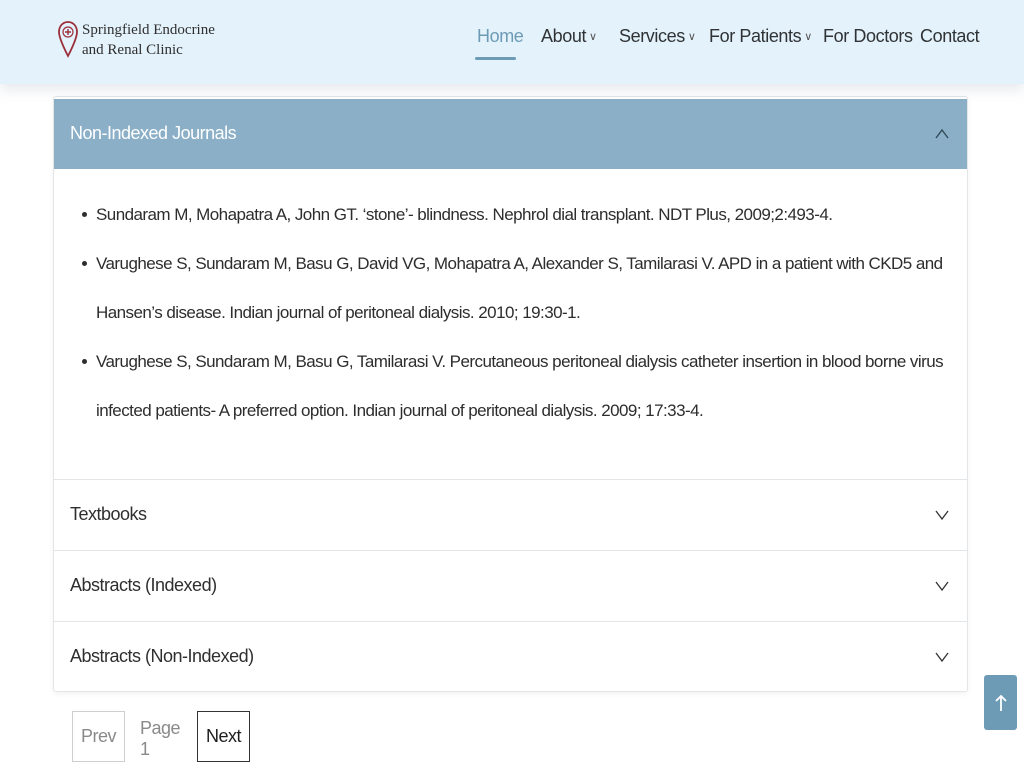 The height and width of the screenshot is (768, 1024). What do you see at coordinates (143, 585) in the screenshot?
I see `accordion-title: Abstracts (Indexed)` at bounding box center [143, 585].